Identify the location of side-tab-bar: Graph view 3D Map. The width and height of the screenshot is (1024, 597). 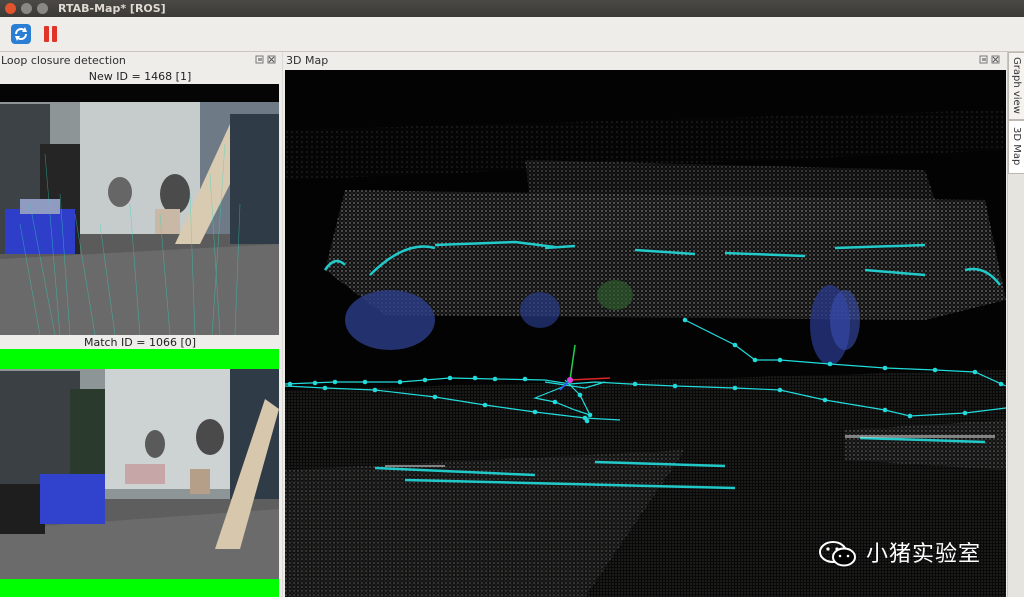
(1015, 324).